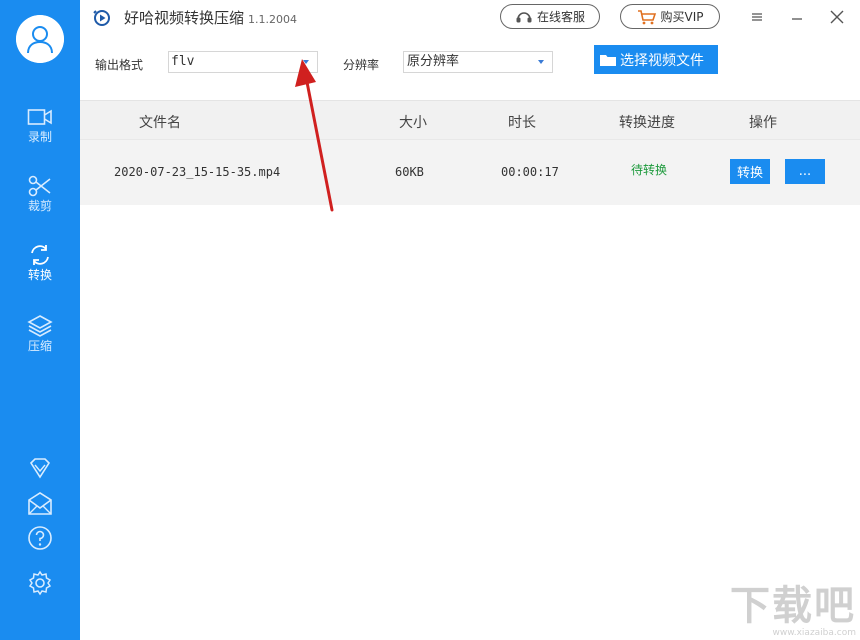  I want to click on cell-duration: 00:00:17, so click(530, 172).